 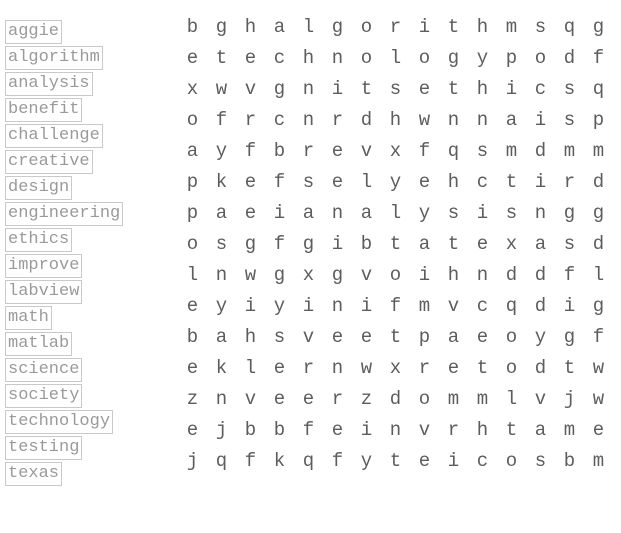 I want to click on word-list-item: improve, so click(x=44, y=266).